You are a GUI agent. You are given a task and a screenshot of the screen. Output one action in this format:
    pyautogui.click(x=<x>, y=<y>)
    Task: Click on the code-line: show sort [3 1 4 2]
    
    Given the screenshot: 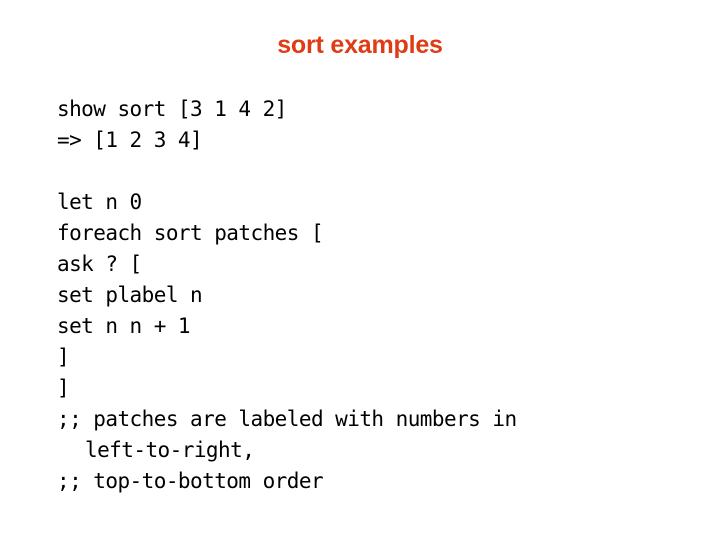 What is the action you would take?
    pyautogui.click(x=172, y=109)
    